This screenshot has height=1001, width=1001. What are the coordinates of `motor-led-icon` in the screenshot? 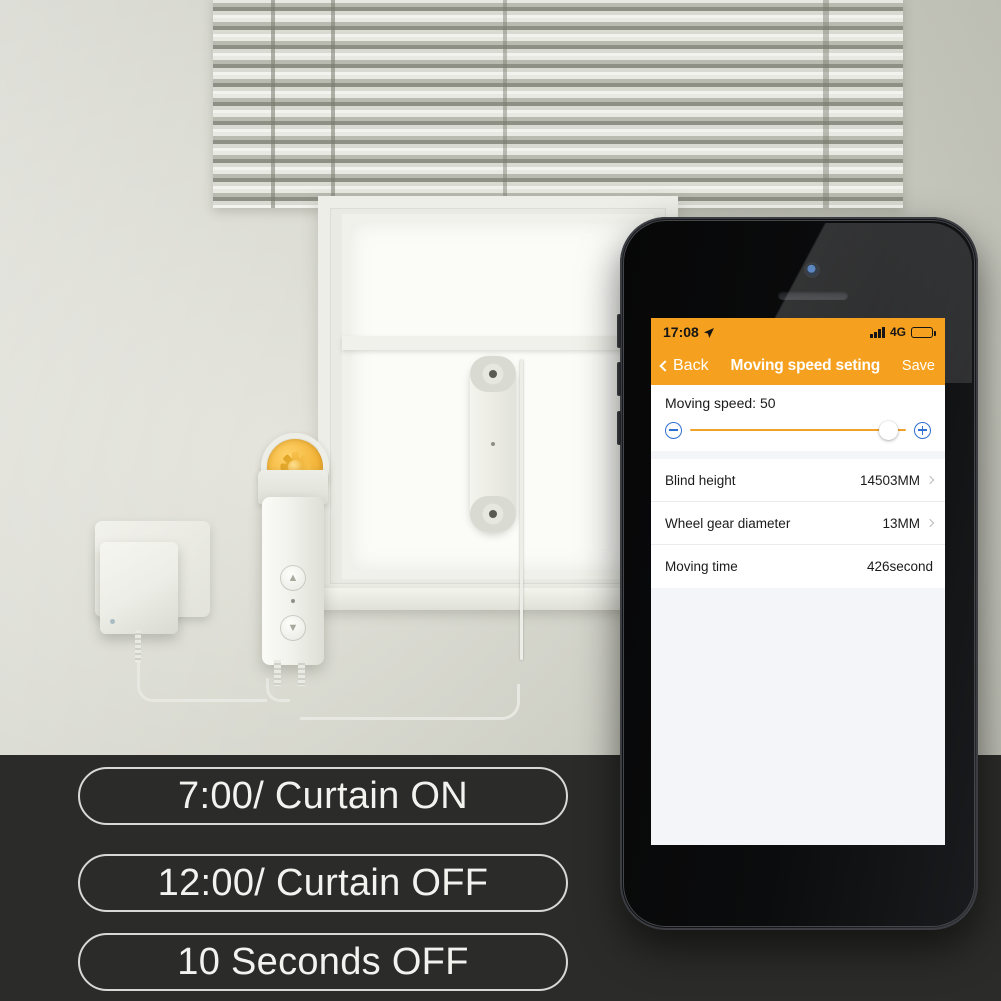 It's located at (293, 601).